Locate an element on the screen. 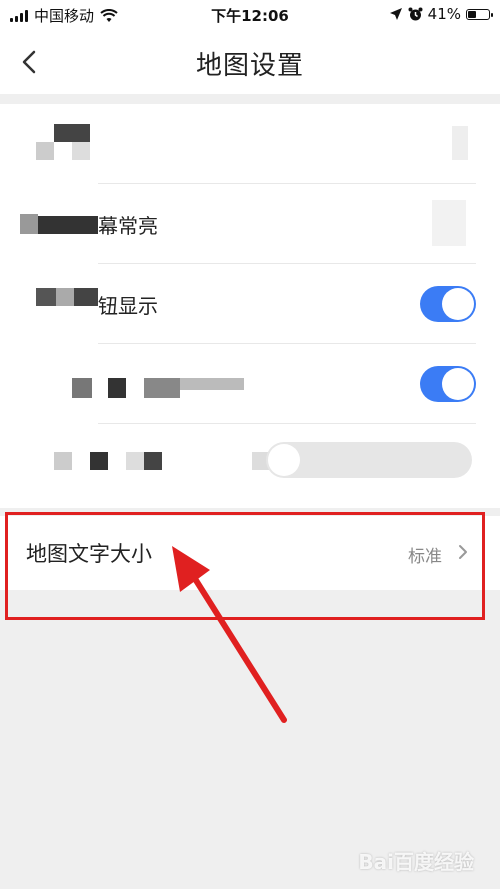 This screenshot has width=500, height=889. settings-row-3-toggle is located at coordinates (448, 304).